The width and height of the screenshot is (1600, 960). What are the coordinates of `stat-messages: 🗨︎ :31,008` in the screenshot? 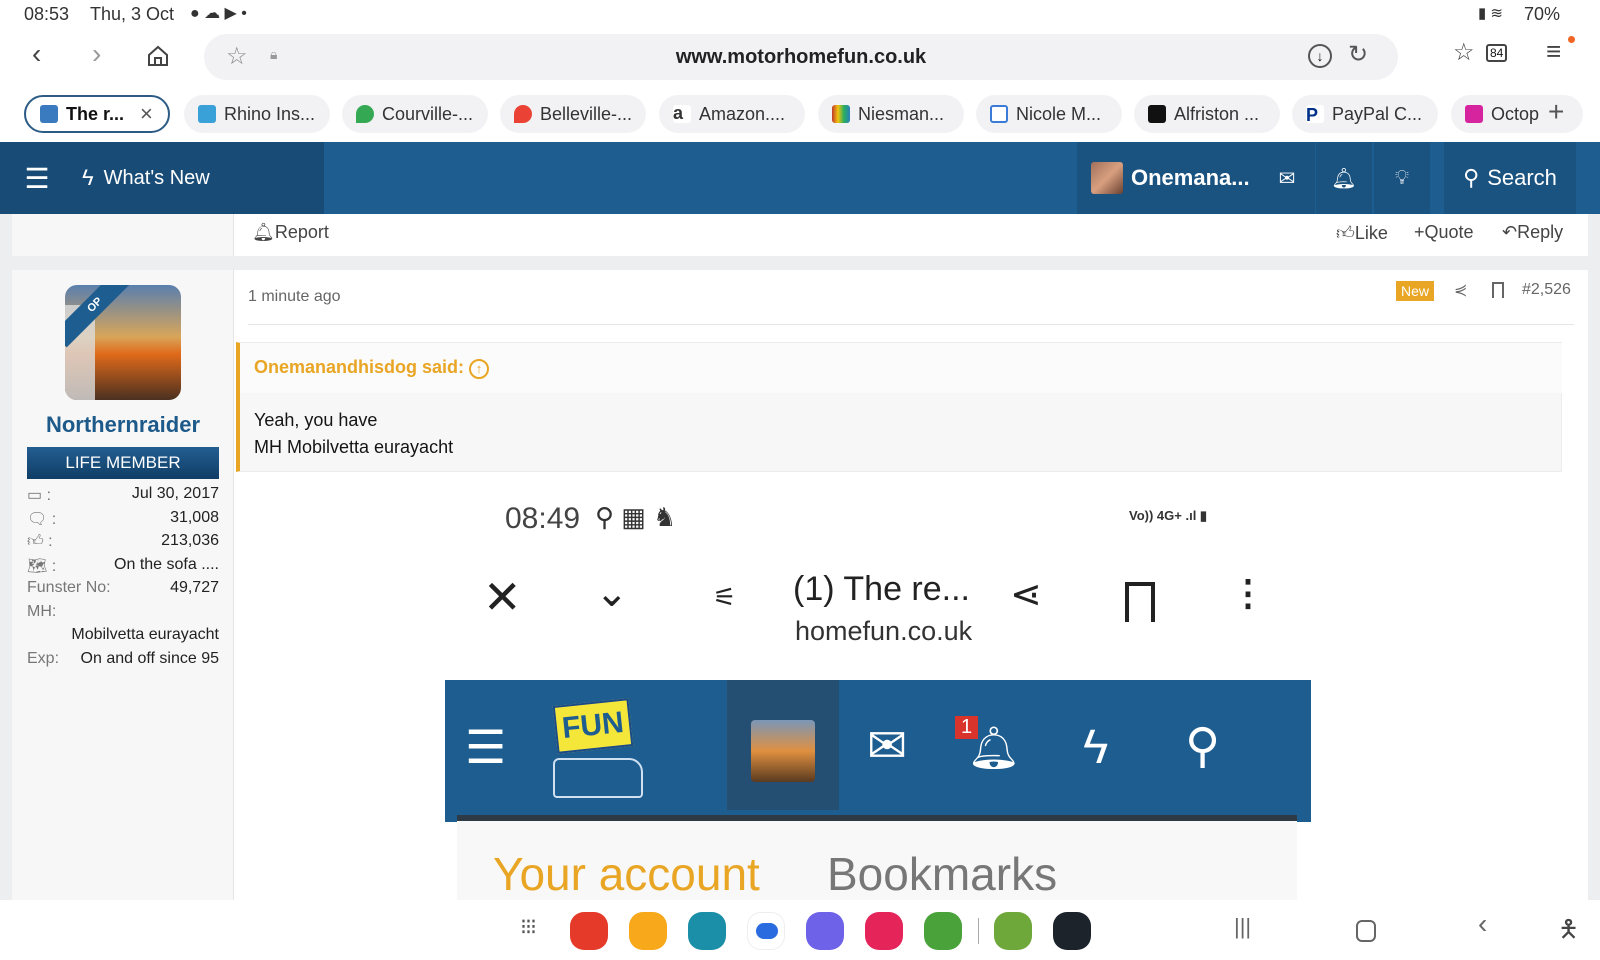 It's located at (123, 518).